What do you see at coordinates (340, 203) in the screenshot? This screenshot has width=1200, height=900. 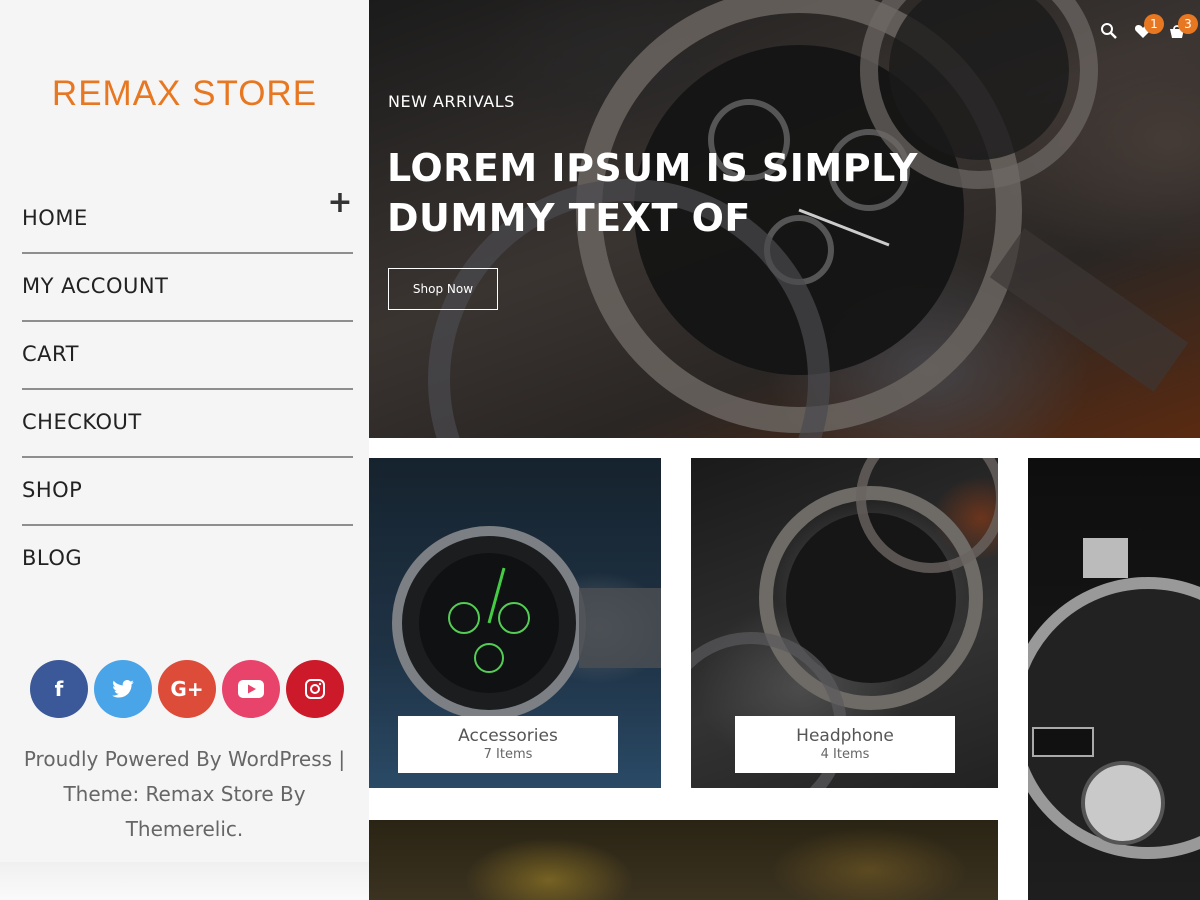 I see `plus-icon: +` at bounding box center [340, 203].